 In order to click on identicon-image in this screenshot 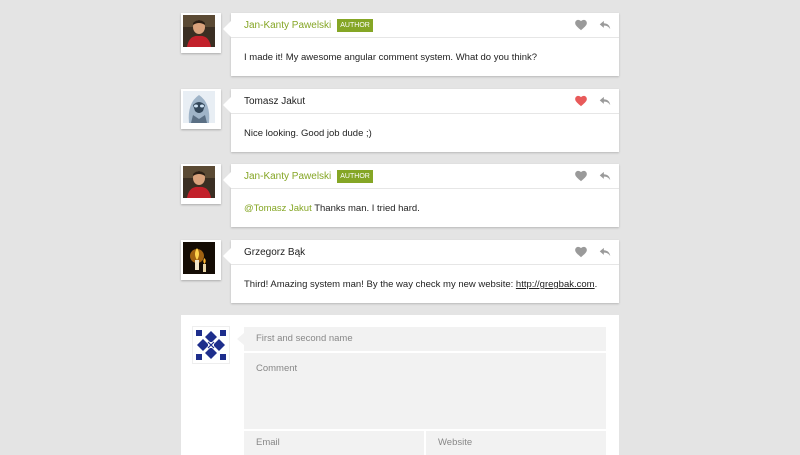, I will do `click(211, 345)`.